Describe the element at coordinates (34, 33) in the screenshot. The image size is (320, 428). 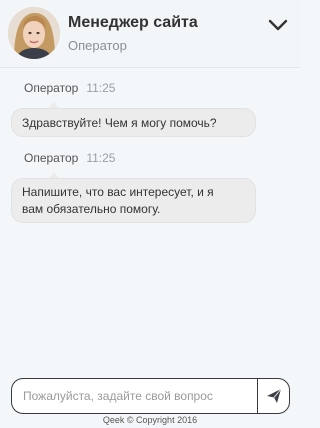
I see `operator-avatar` at that location.